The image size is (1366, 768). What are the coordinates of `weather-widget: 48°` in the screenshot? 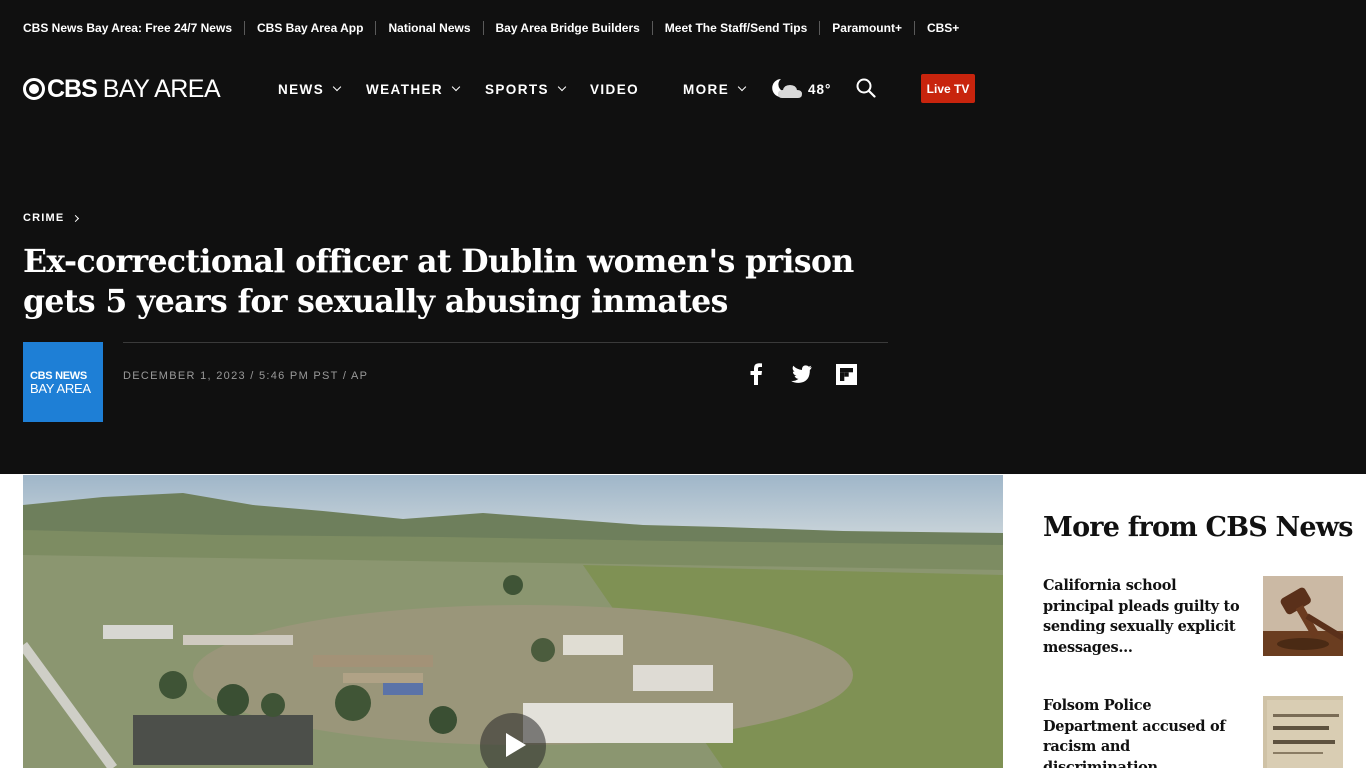 It's located at (801, 89).